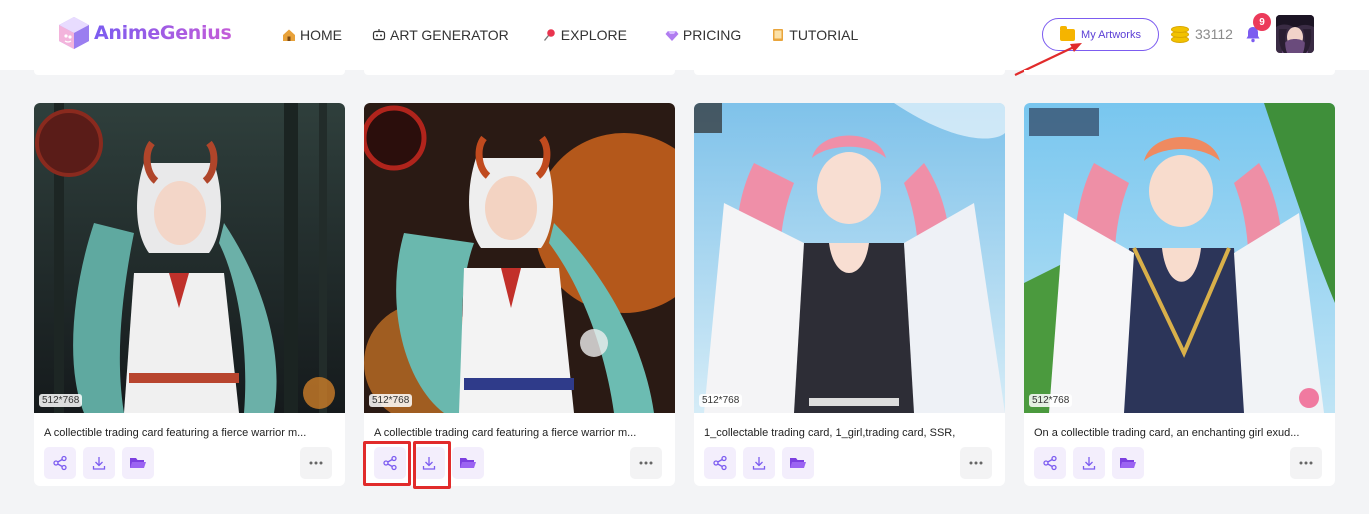 The width and height of the screenshot is (1369, 514). What do you see at coordinates (1214, 34) in the screenshot?
I see `coin-count: 33112` at bounding box center [1214, 34].